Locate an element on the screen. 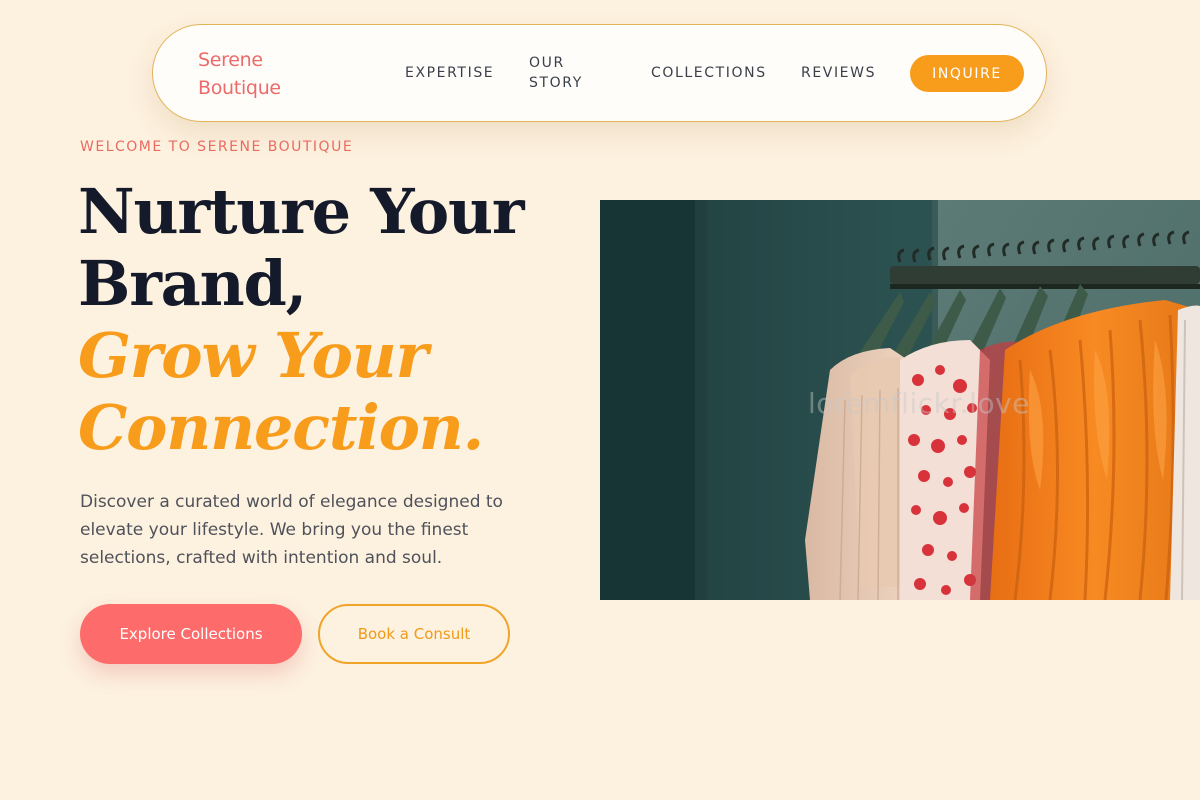  nav-link-reviews: REVIEWS is located at coordinates (838, 73).